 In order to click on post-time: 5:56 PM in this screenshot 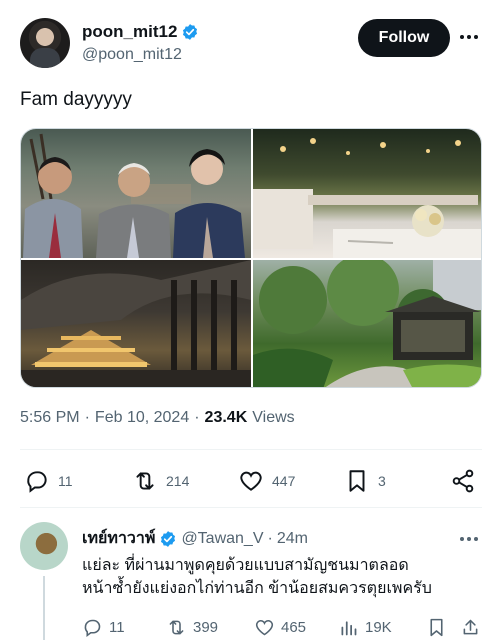, I will do `click(50, 418)`.